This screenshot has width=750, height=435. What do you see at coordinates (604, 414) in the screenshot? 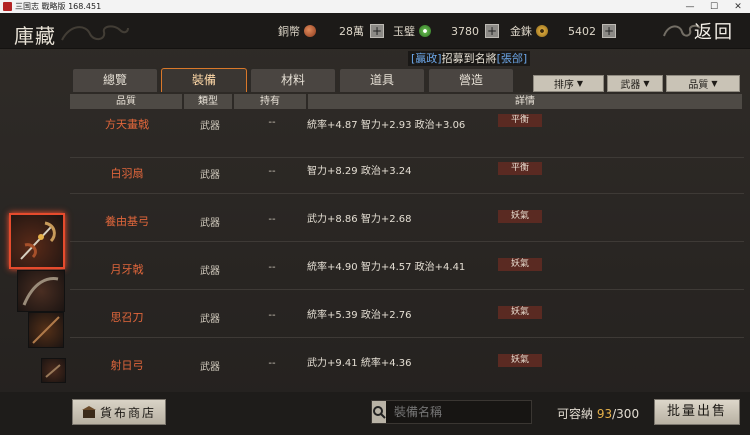
I see `capacity-used: 93` at bounding box center [604, 414].